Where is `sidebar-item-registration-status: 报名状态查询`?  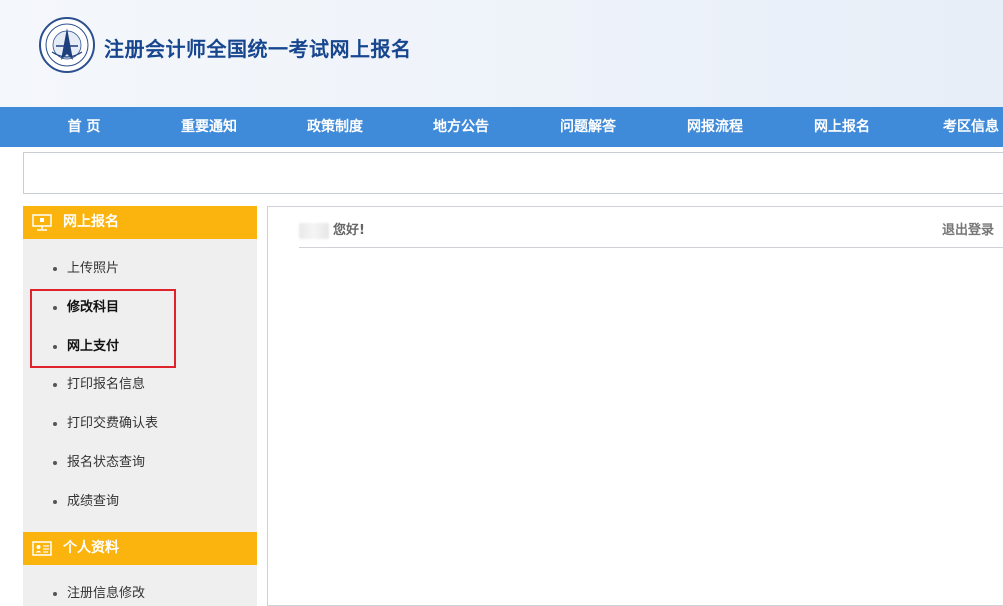
sidebar-item-registration-status: 报名状态查询 is located at coordinates (99, 463).